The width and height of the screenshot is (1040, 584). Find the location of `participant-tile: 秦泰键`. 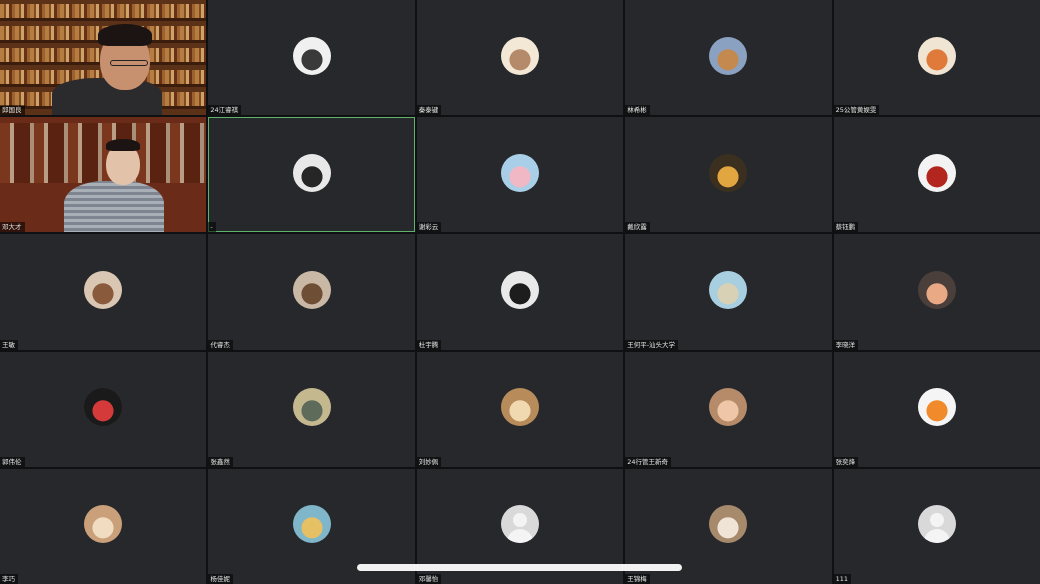

participant-tile: 秦泰键 is located at coordinates (520, 58).